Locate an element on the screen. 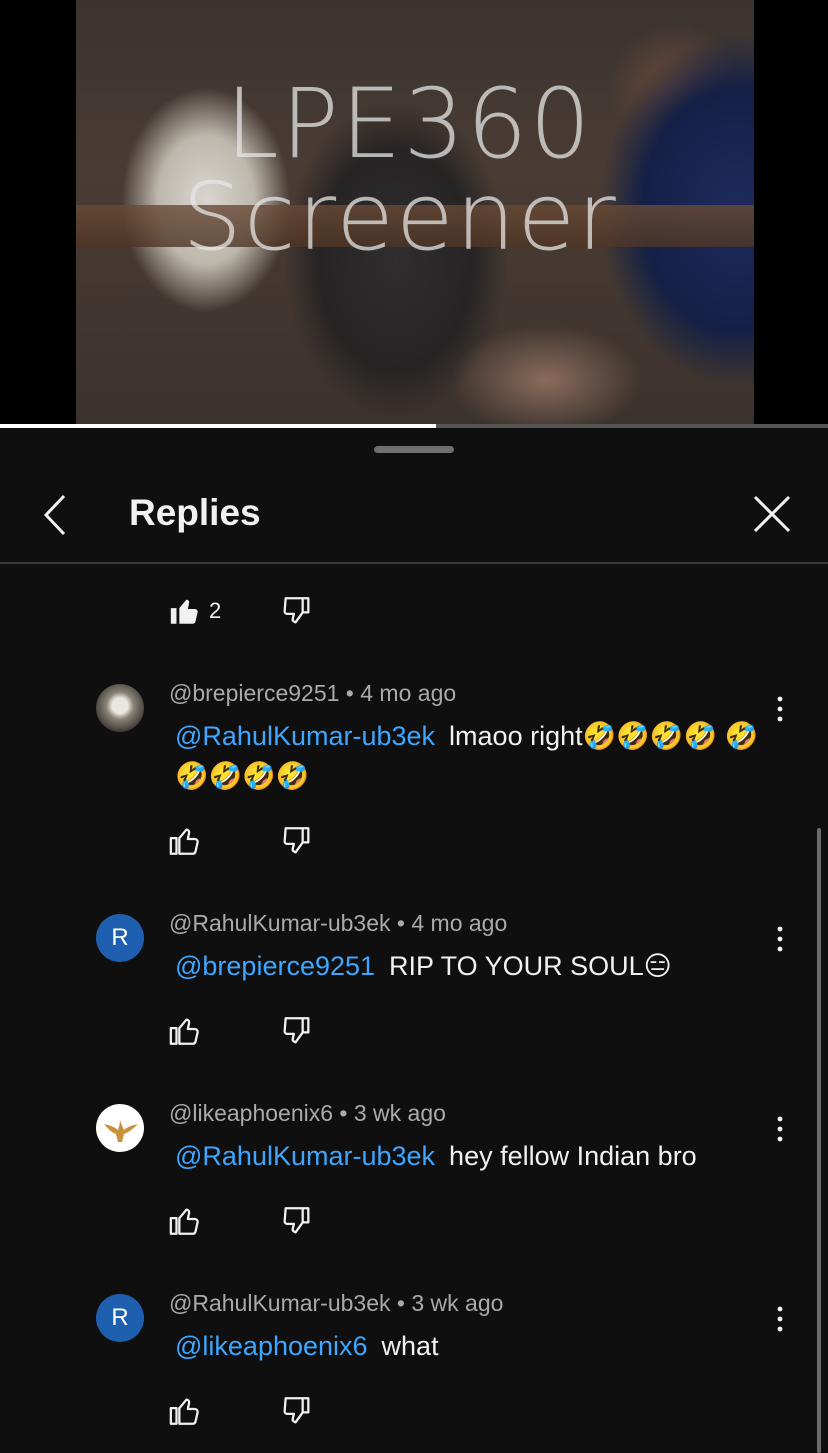 The height and width of the screenshot is (1453, 828). comment-text: @RahulKumar-ub3ek hey fellow Indian bro is located at coordinates (475, 1156).